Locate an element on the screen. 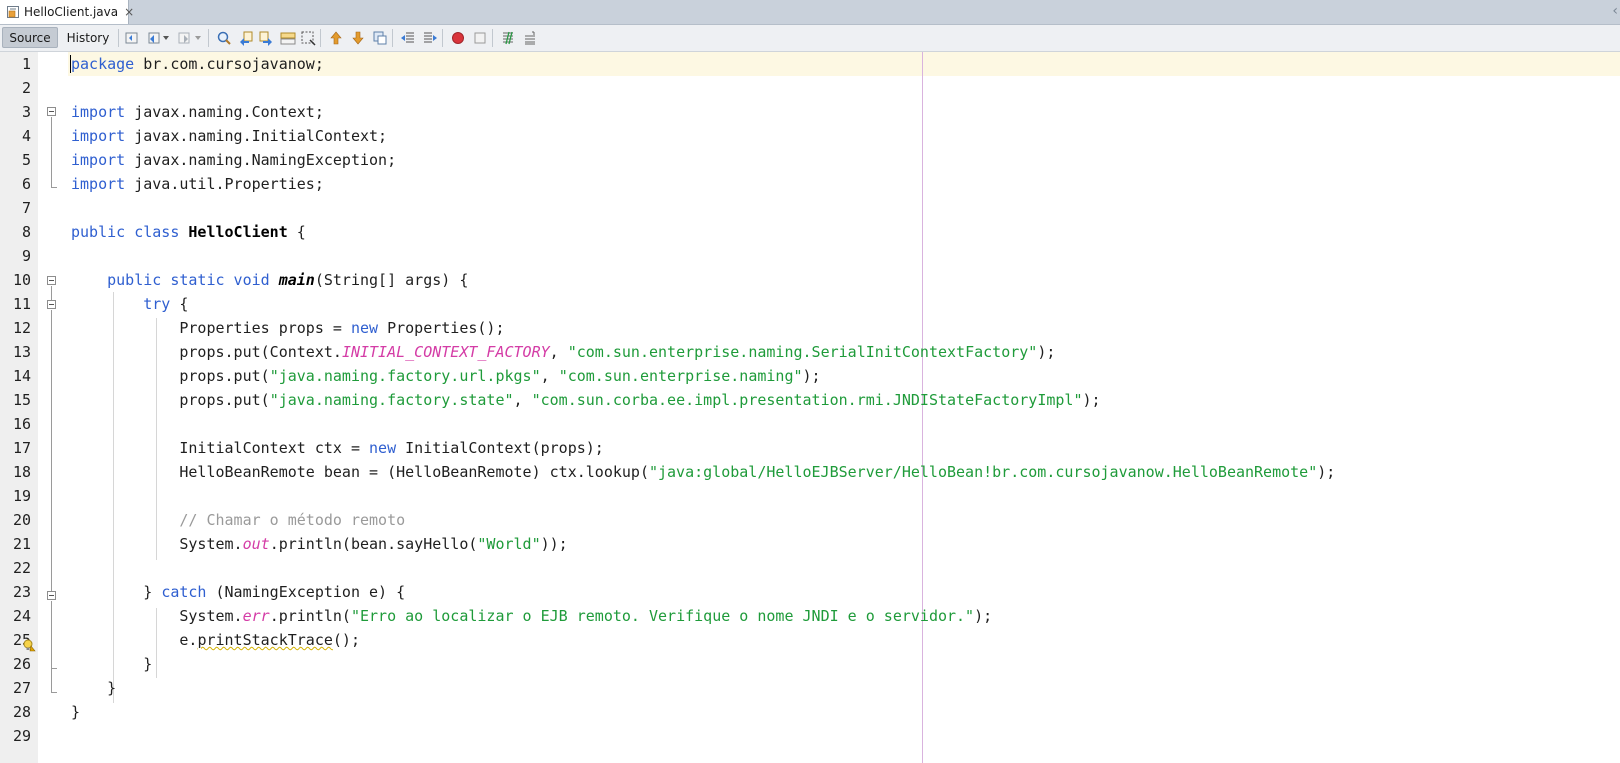 Image resolution: width=1620 pixels, height=763 pixels. code-line: import javax.naming.InitialContext; is located at coordinates (229, 136).